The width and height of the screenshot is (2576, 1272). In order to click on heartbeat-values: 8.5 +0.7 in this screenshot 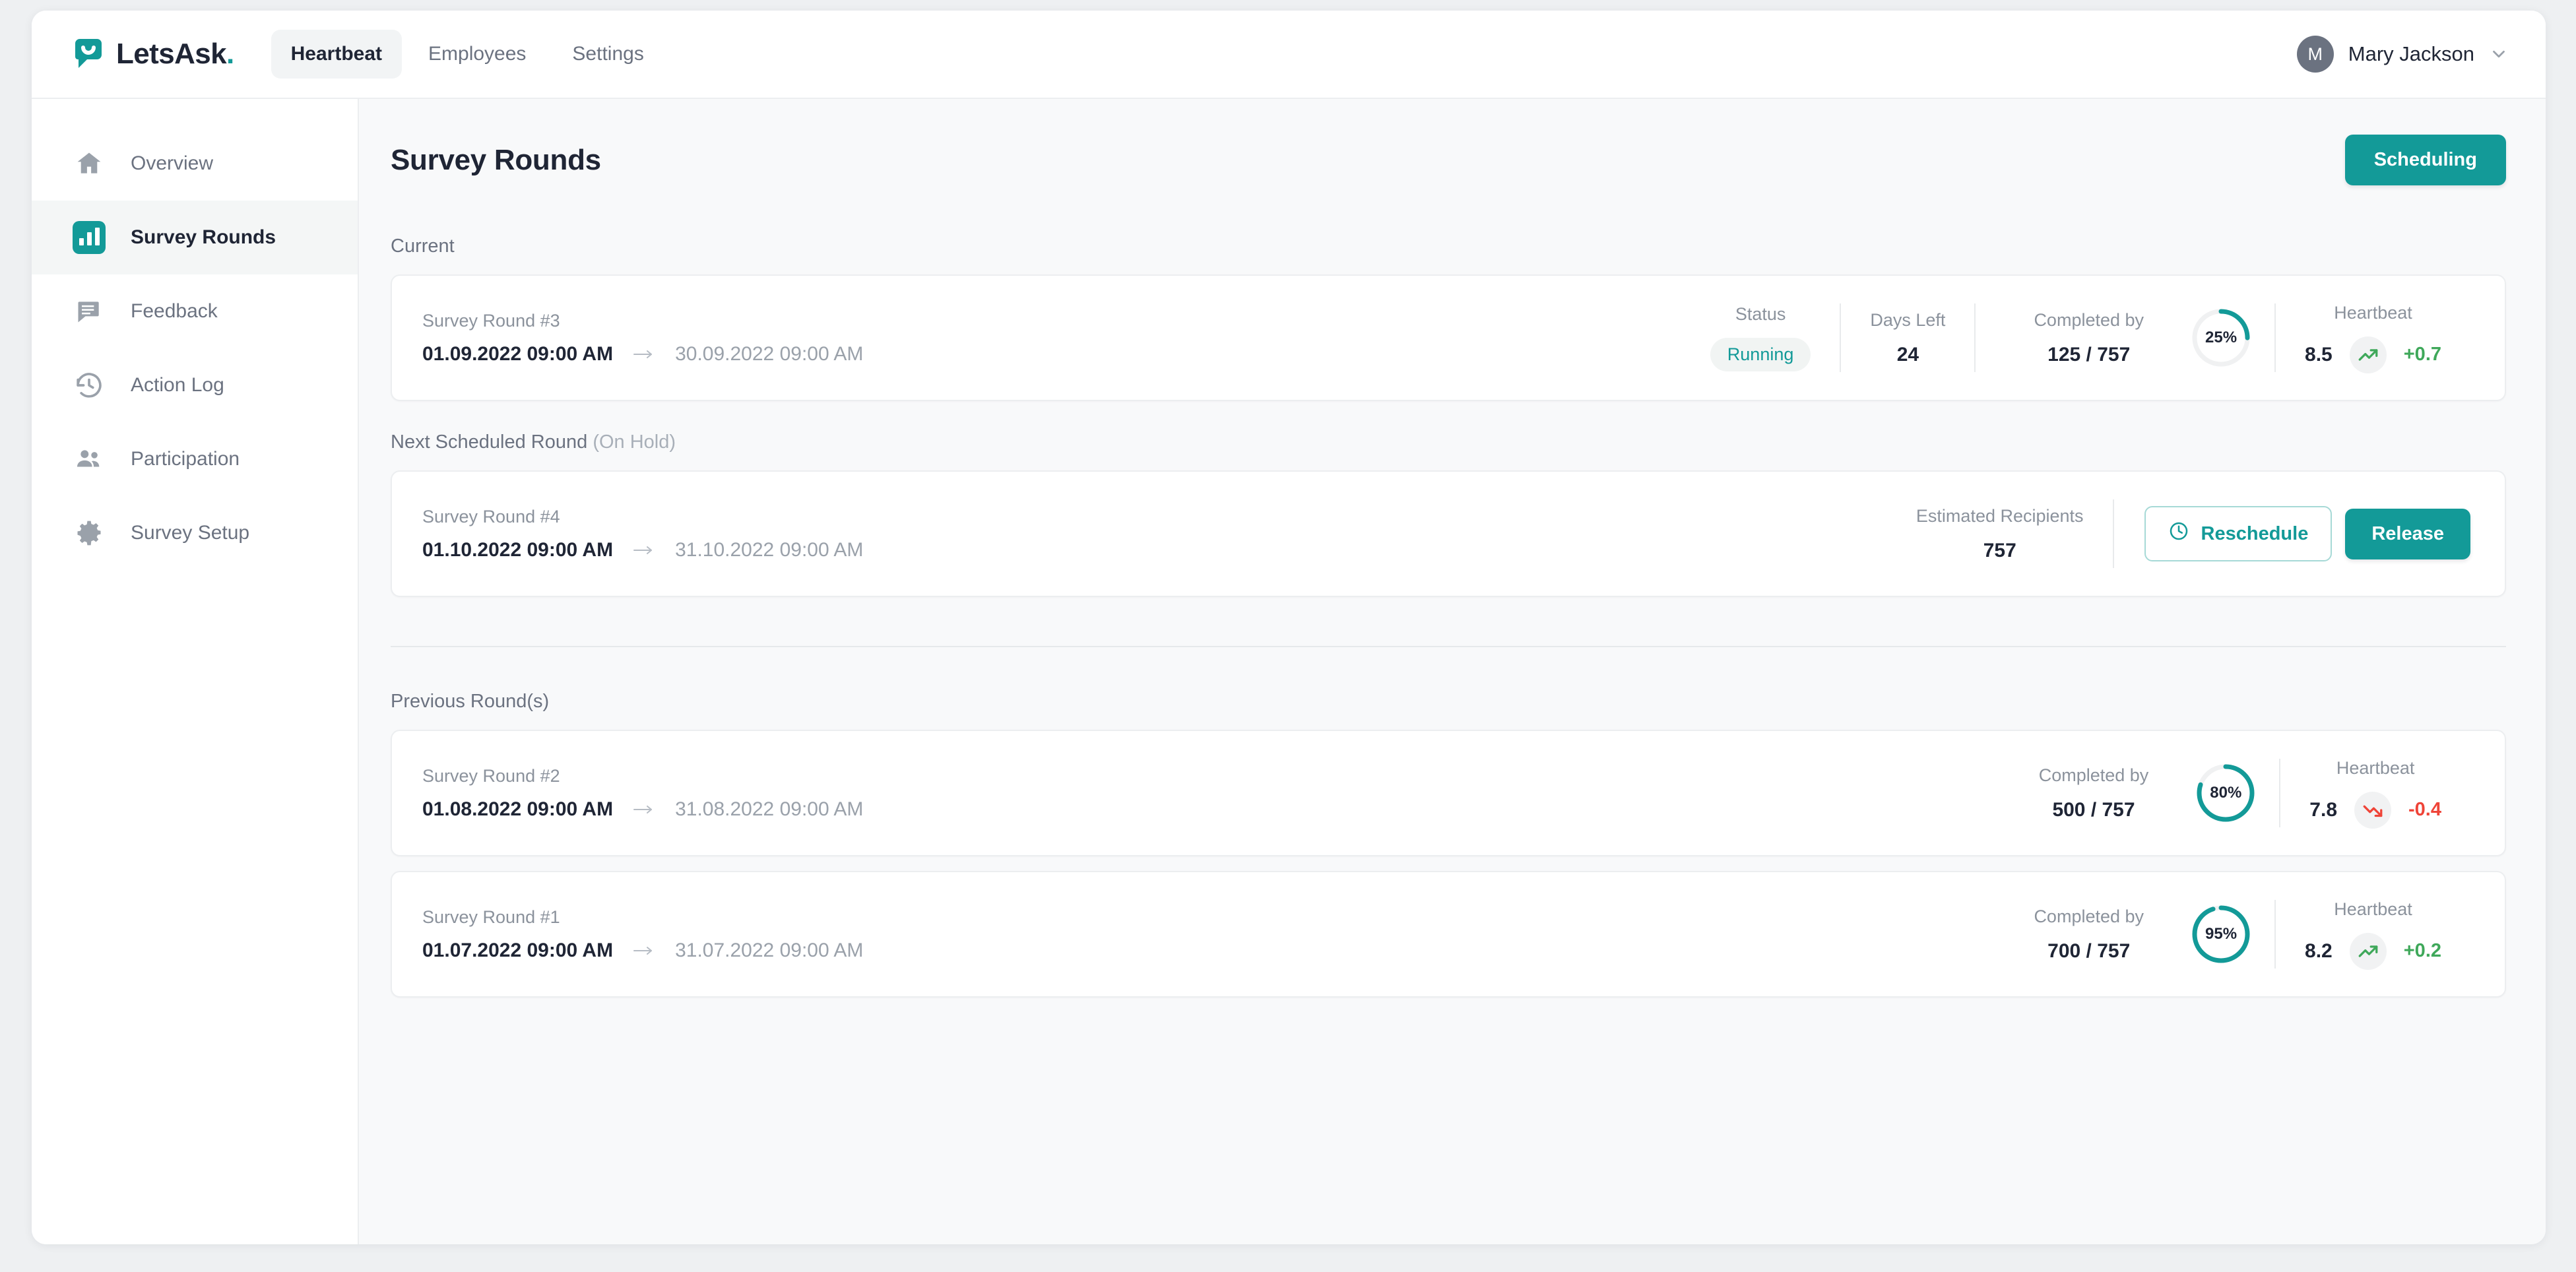, I will do `click(2373, 355)`.